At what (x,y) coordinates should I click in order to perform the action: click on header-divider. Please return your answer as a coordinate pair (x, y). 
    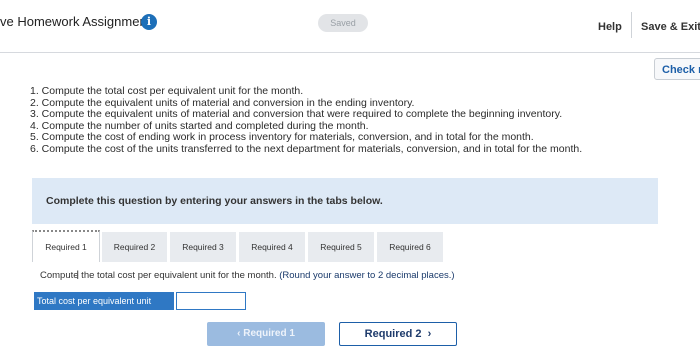
    Looking at the image, I should click on (631, 25).